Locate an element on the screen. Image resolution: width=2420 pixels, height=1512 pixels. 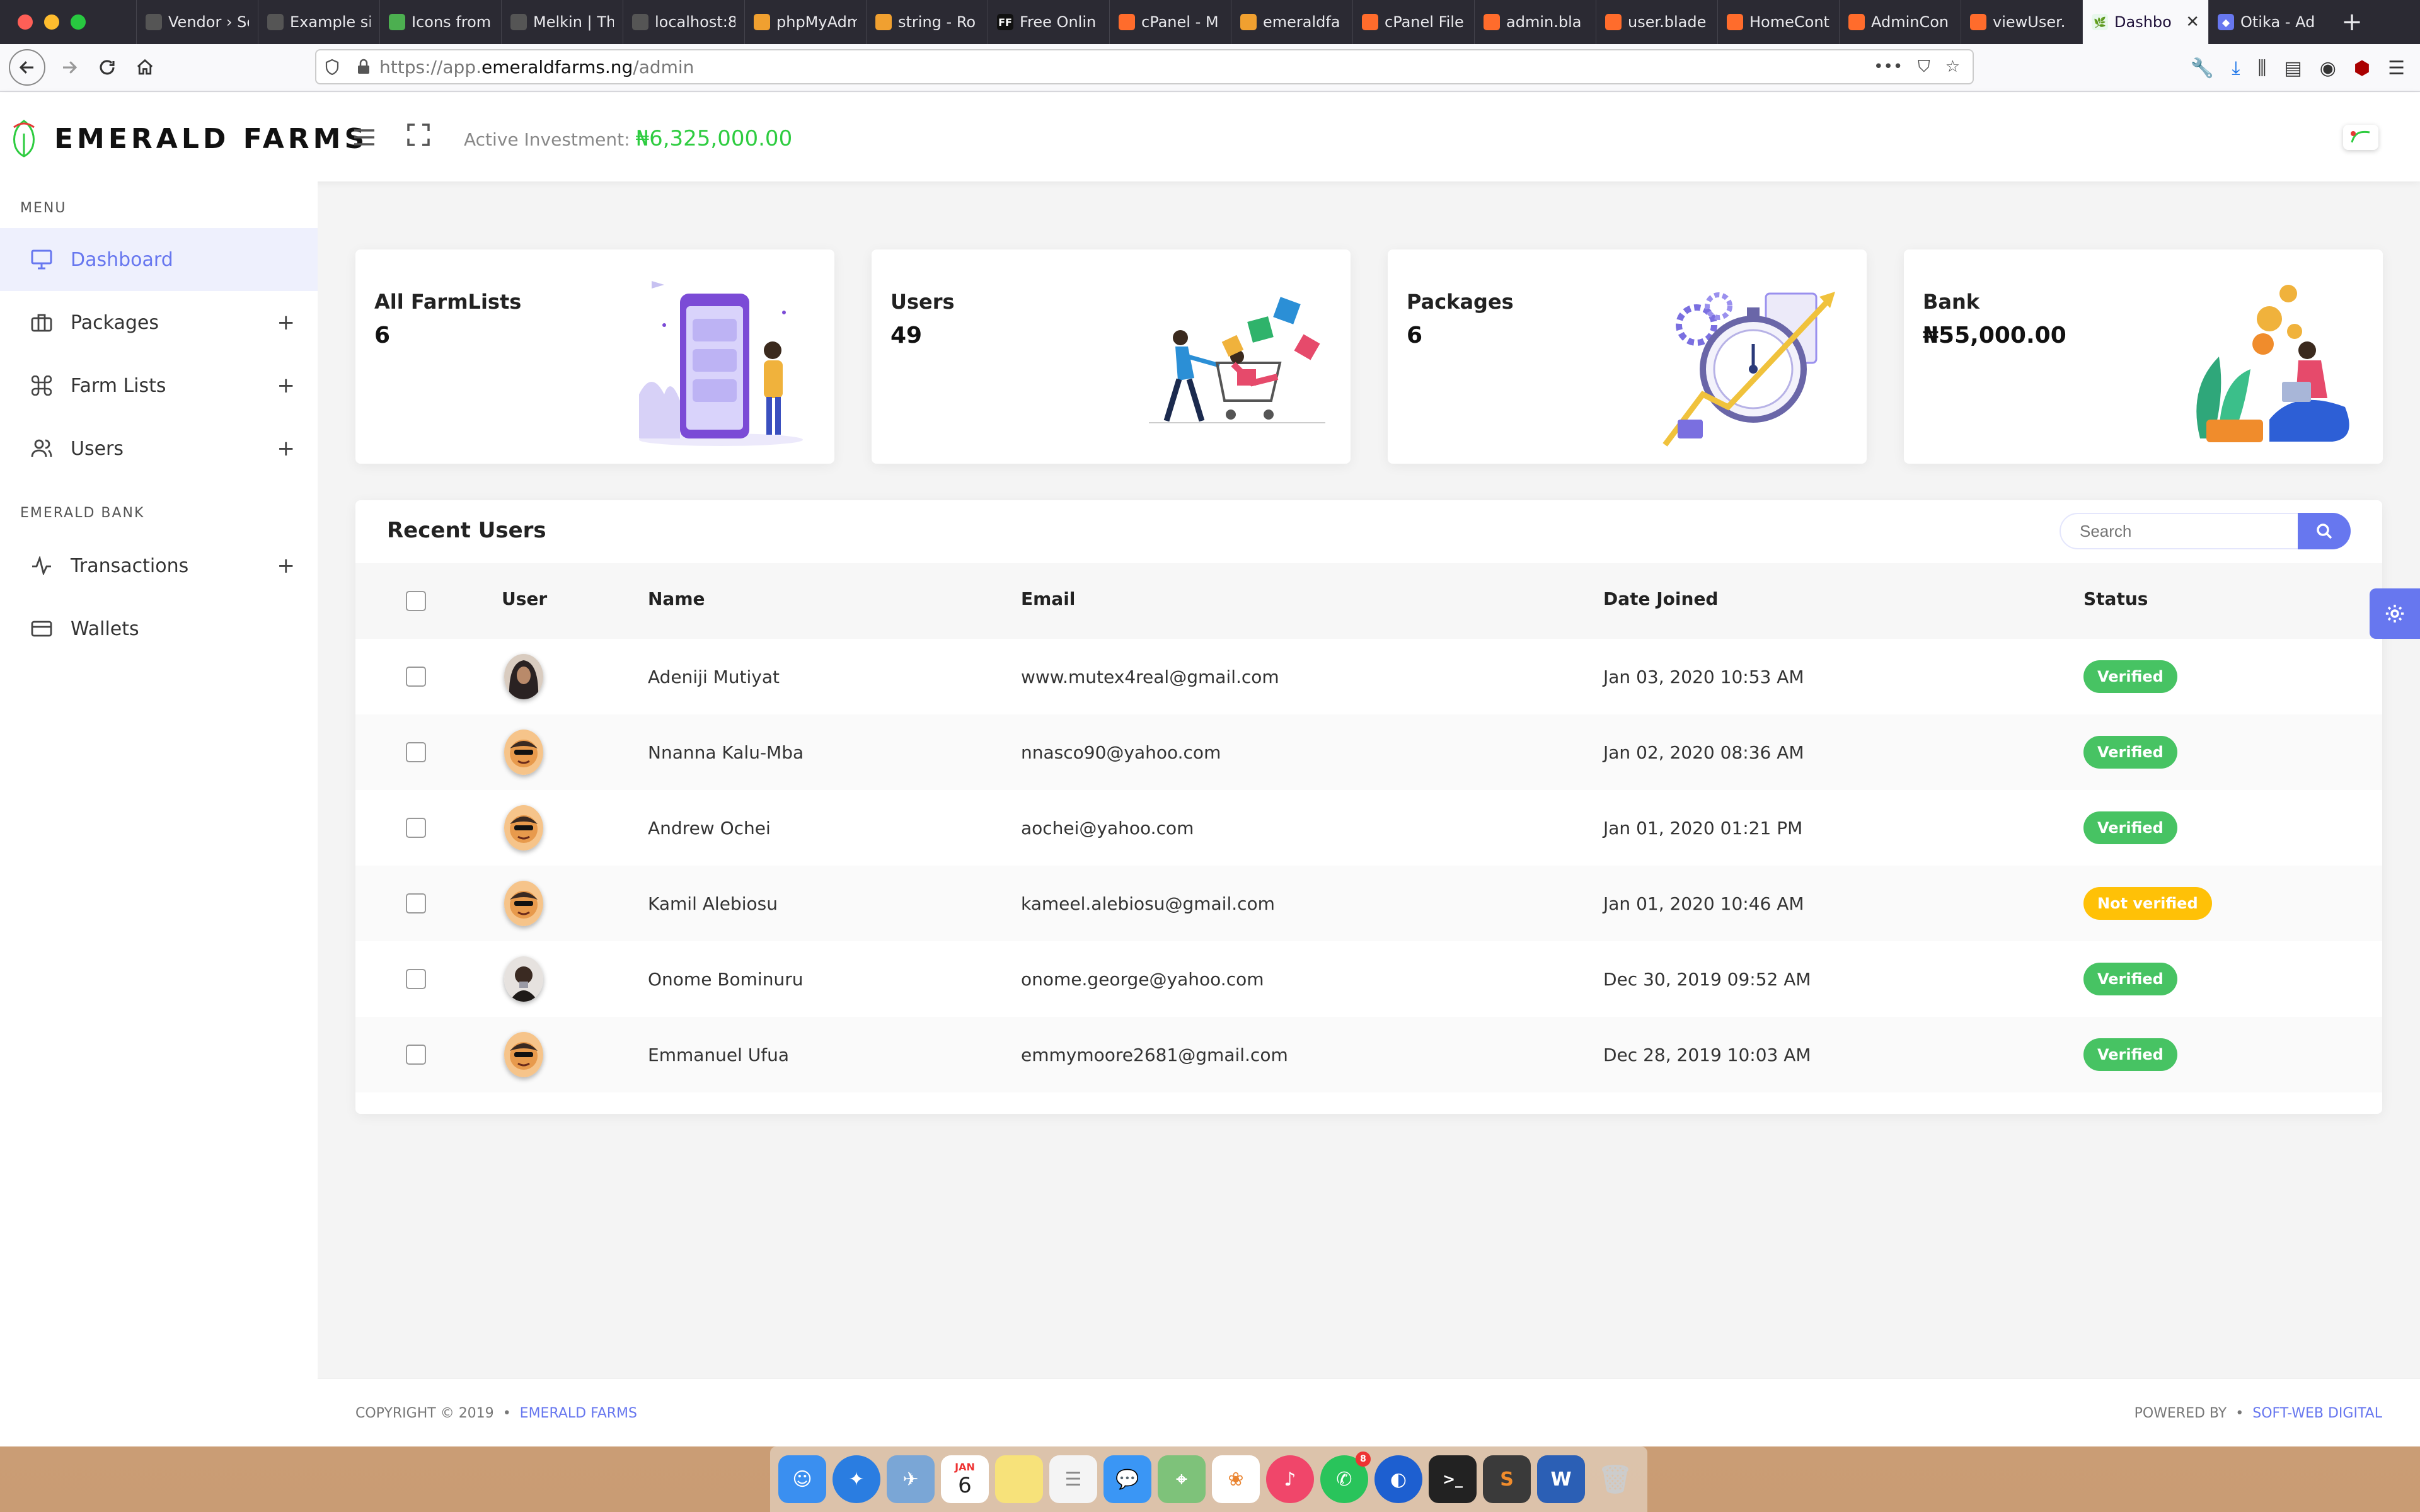
pocket-icon: ⛉ is located at coordinates (1924, 67).